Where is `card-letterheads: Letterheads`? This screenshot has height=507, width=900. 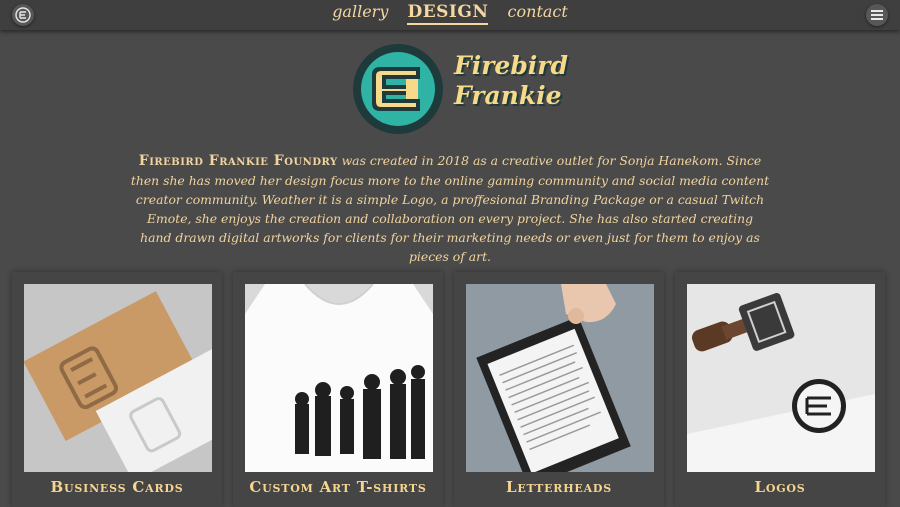
card-letterheads: Letterheads is located at coordinates (559, 389).